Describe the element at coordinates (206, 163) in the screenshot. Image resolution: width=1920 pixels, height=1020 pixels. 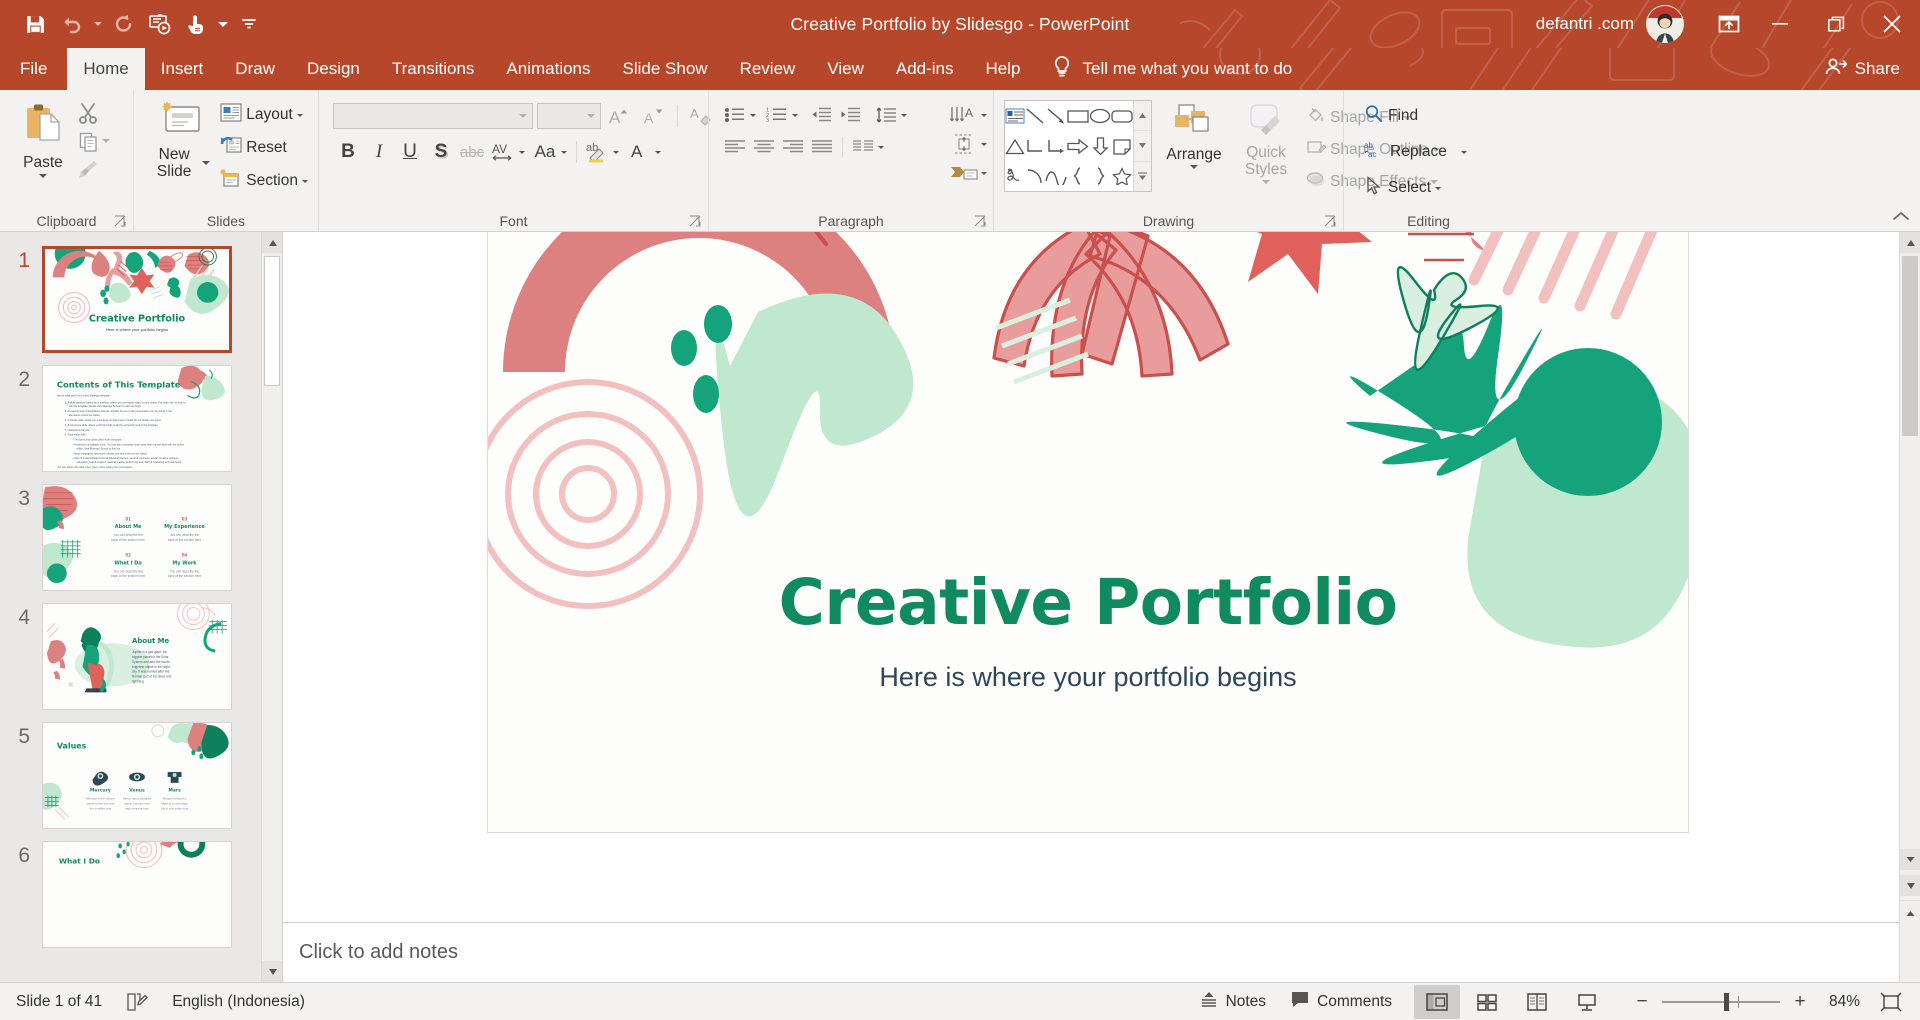
I see `new-slide-dropdown-icon` at that location.